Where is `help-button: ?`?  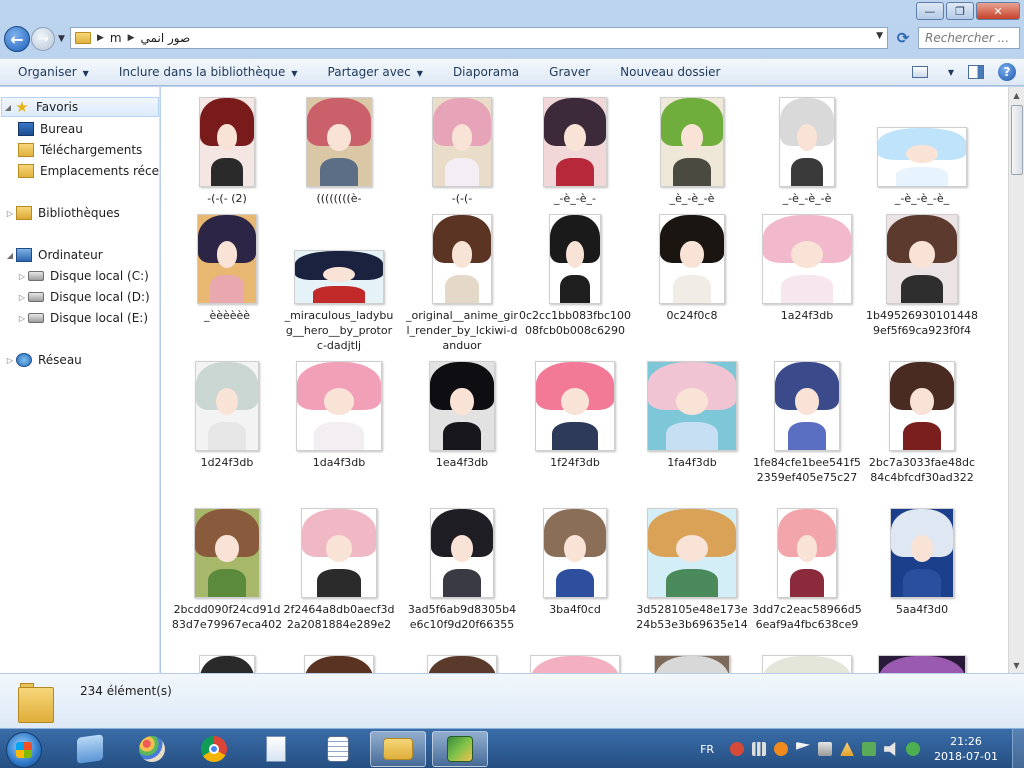
help-button: ? is located at coordinates (1007, 72).